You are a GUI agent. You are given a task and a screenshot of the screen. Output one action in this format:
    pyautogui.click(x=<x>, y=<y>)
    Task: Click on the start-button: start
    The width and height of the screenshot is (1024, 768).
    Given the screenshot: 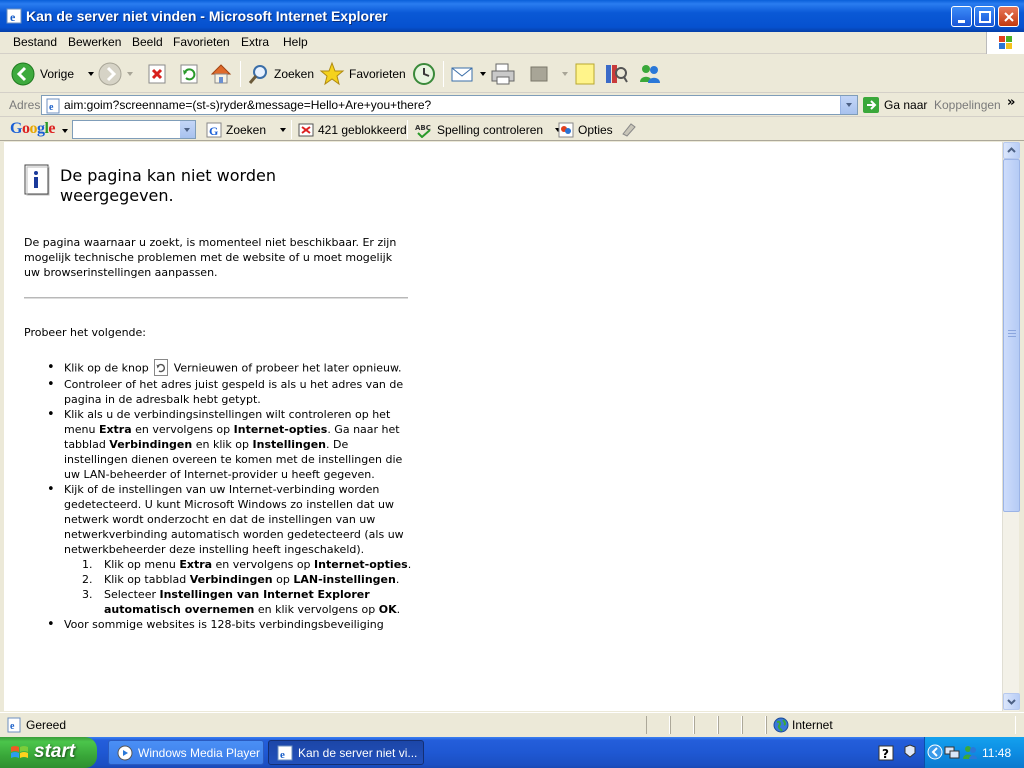 What is the action you would take?
    pyautogui.click(x=48, y=752)
    